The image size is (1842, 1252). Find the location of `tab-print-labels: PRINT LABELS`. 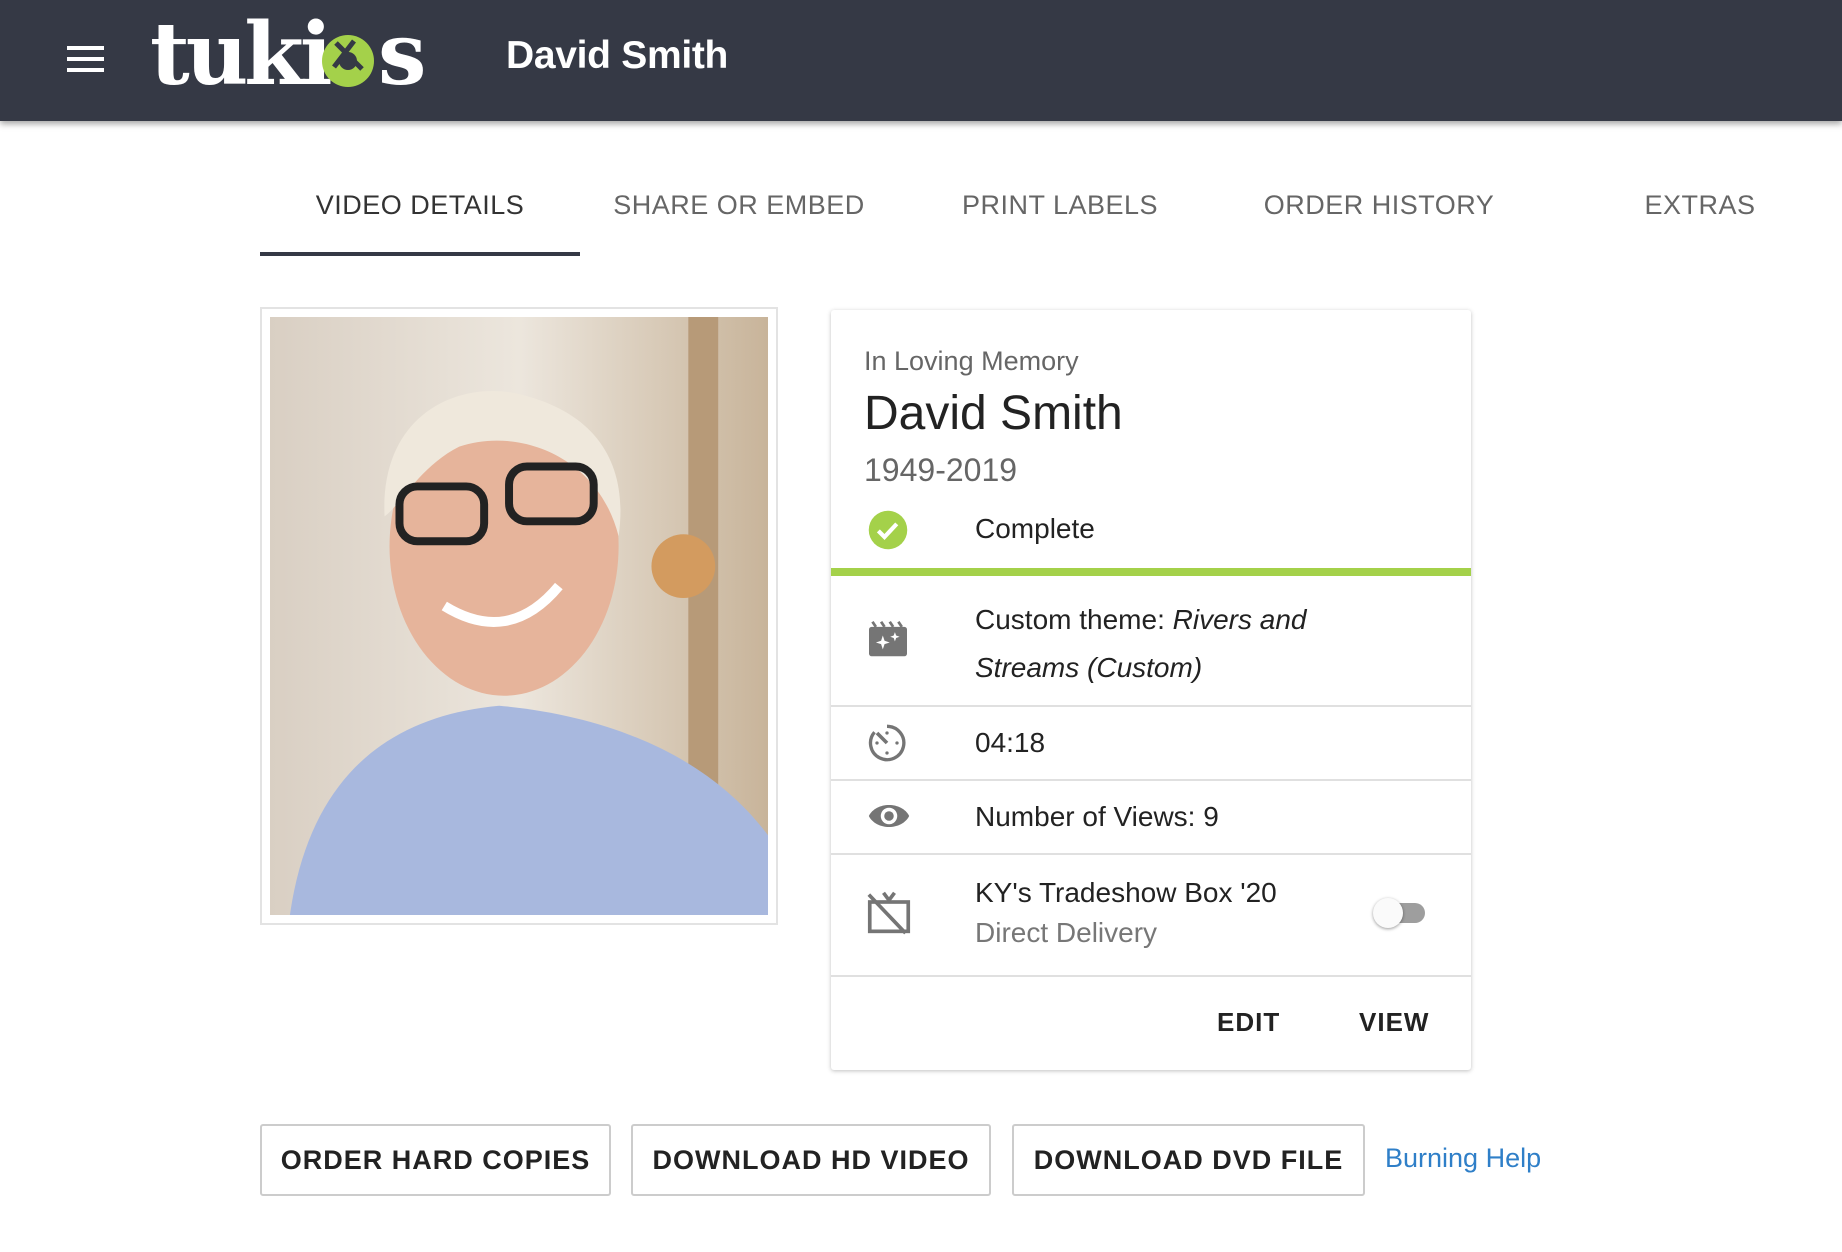

tab-print-labels: PRINT LABELS is located at coordinates (1060, 223).